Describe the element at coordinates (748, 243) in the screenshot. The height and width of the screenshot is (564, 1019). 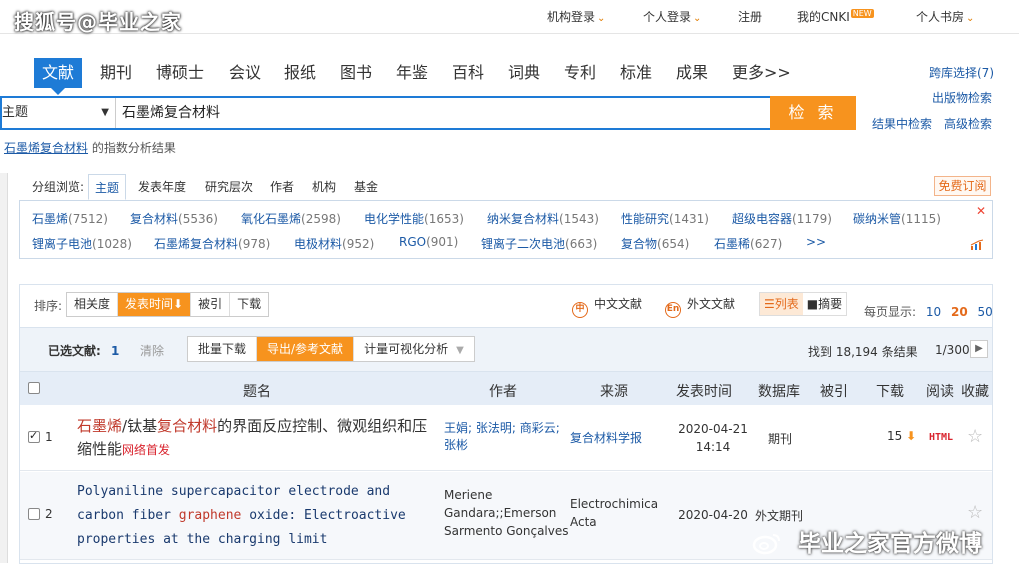
I see `keyword-link: 石墨稀(627)` at that location.